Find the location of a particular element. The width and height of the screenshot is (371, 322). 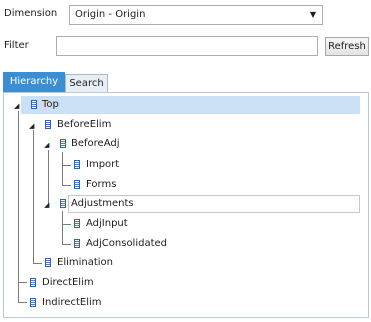

refresh-button: Refresh is located at coordinates (347, 46).